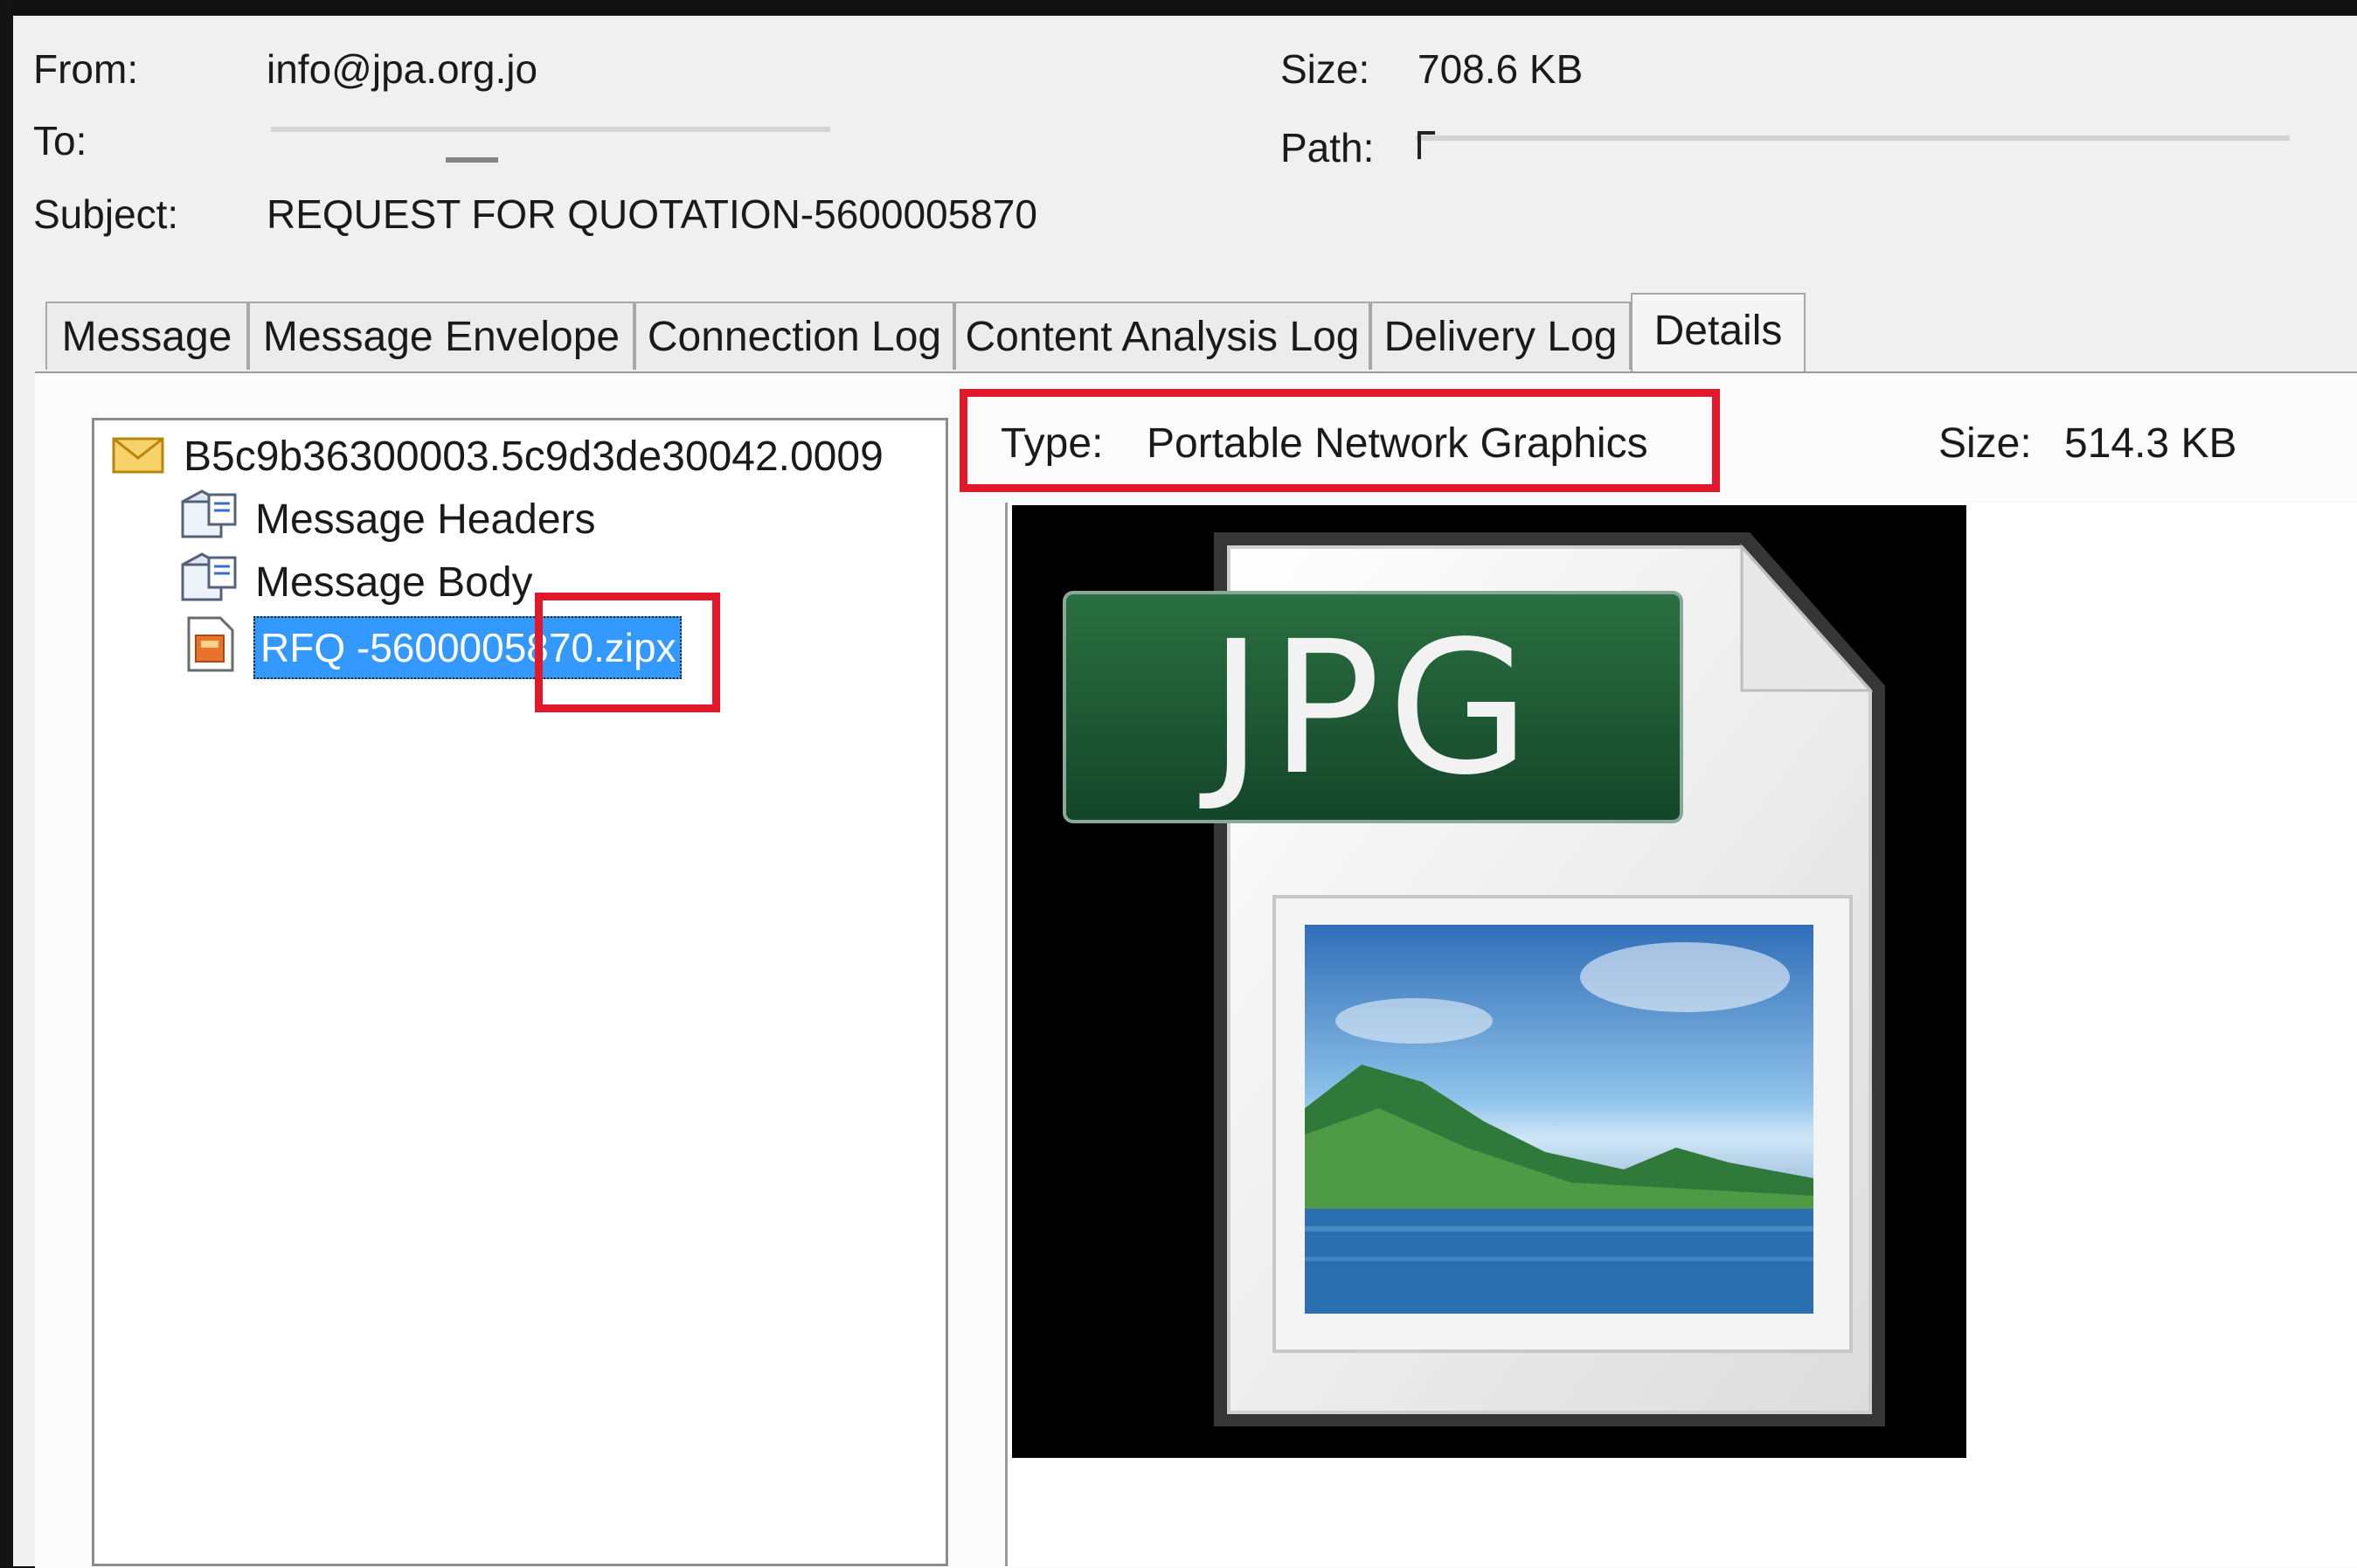 The image size is (2357, 1568). I want to click on file-size-label: Size:, so click(1985, 444).